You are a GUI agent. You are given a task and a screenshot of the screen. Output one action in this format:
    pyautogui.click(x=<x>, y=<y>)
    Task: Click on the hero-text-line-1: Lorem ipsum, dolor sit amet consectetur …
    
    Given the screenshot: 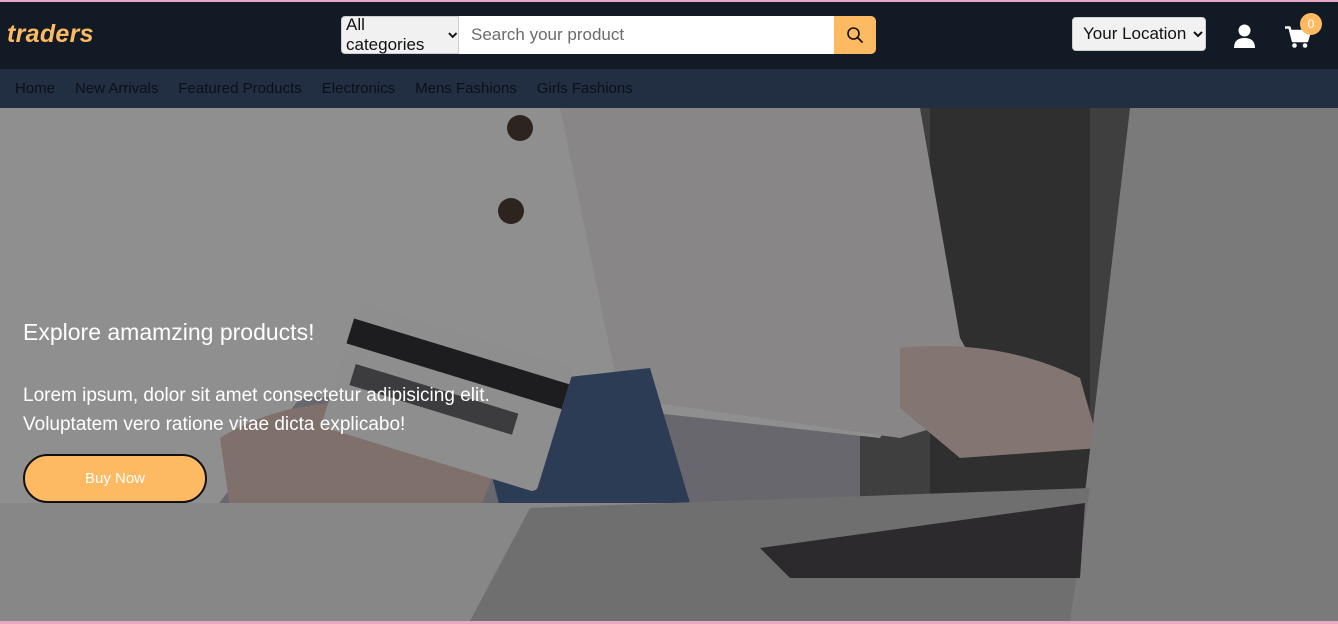 What is the action you would take?
    pyautogui.click(x=256, y=395)
    